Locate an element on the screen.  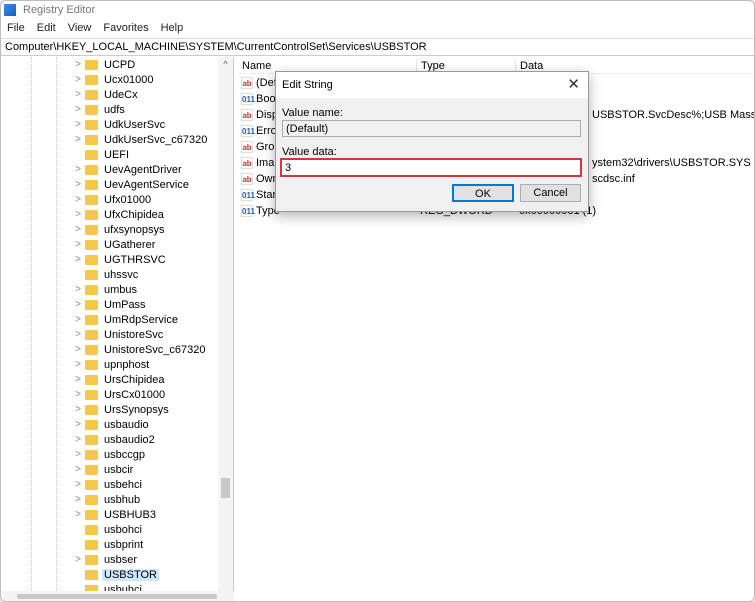
ok-button: OK is located at coordinates (483, 193).